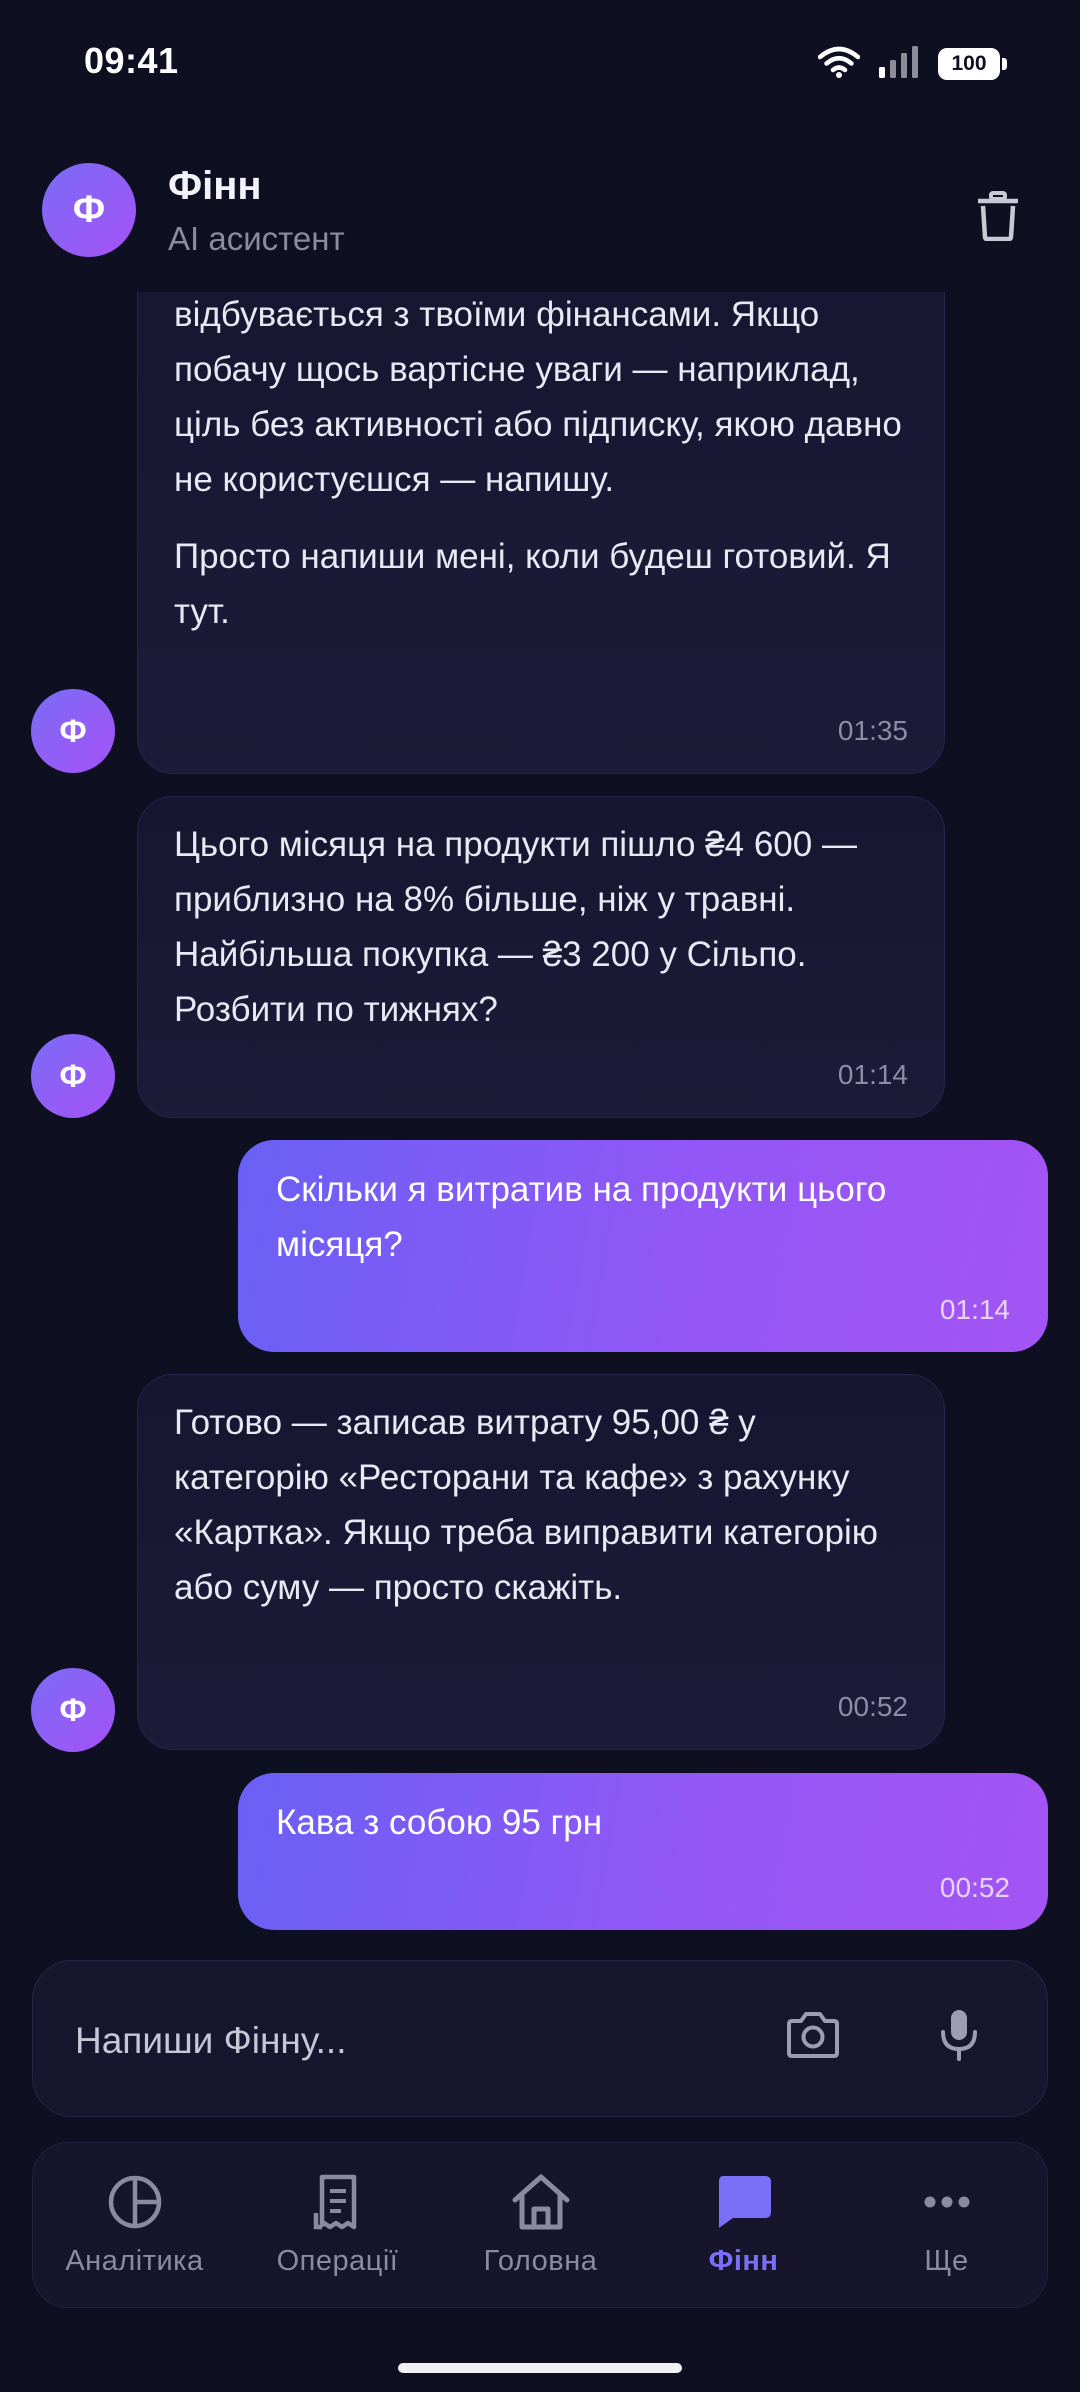  Describe the element at coordinates (337, 2261) in the screenshot. I see `nav-label: Операції` at that location.